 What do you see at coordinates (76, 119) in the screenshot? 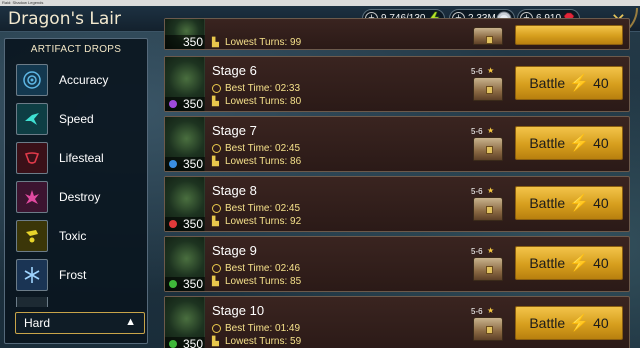
I see `artifact-label-speed: Speed` at bounding box center [76, 119].